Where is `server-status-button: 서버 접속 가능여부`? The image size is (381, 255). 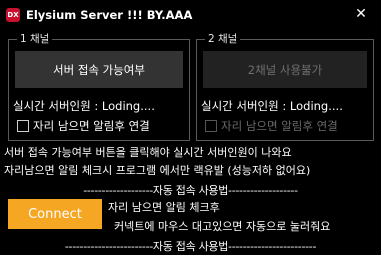
server-status-button: 서버 접속 가능여부 is located at coordinates (99, 69).